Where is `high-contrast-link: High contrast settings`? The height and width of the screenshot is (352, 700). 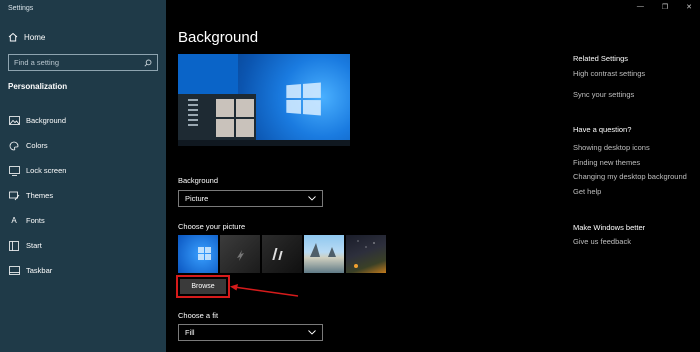 high-contrast-link: High contrast settings is located at coordinates (609, 73).